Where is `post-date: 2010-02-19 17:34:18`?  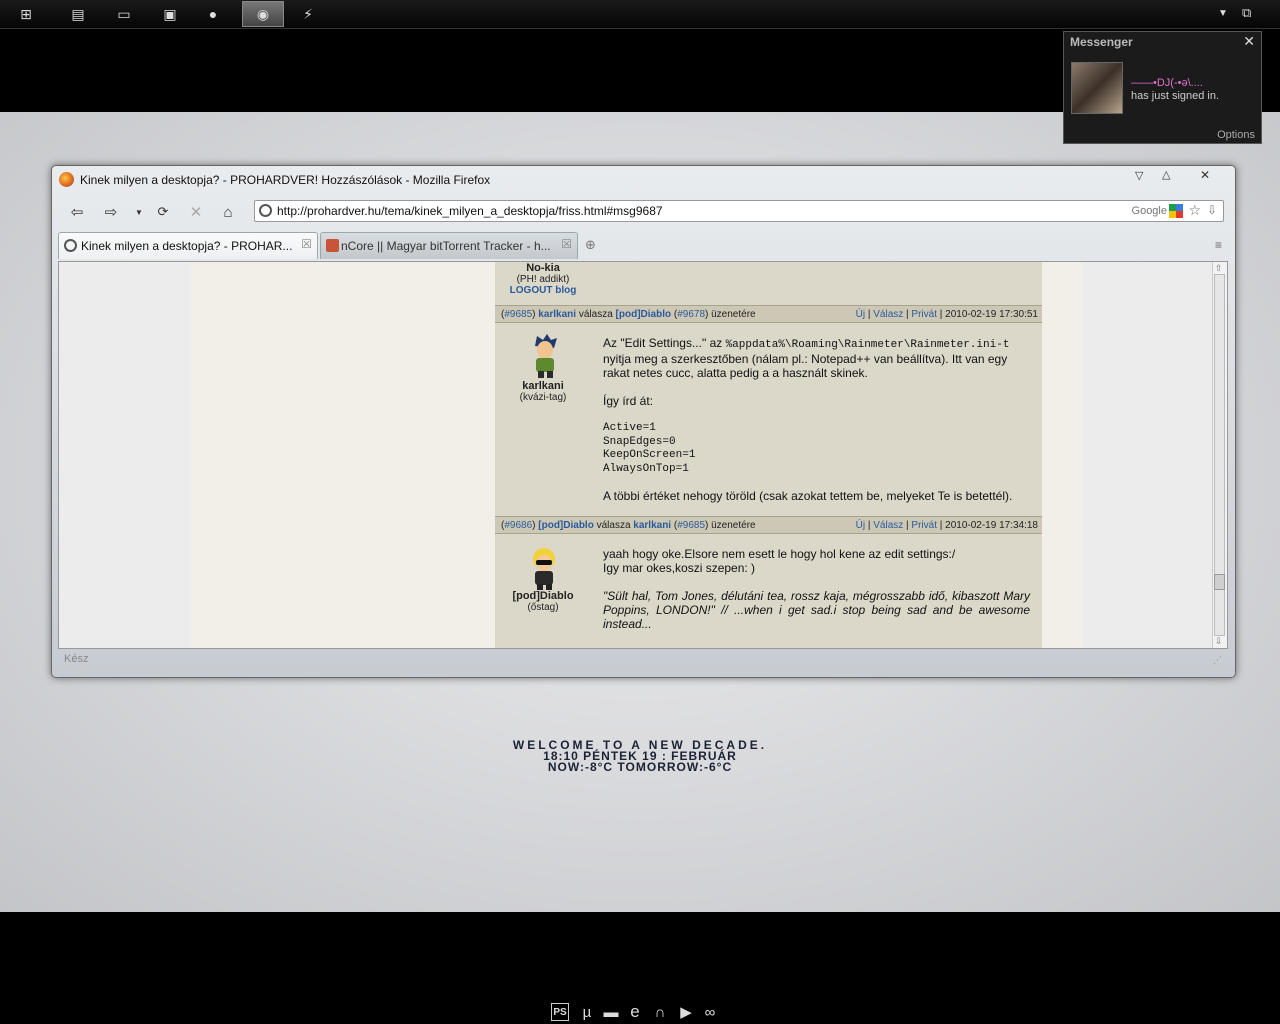
post-date: 2010-02-19 17:34:18 is located at coordinates (991, 525).